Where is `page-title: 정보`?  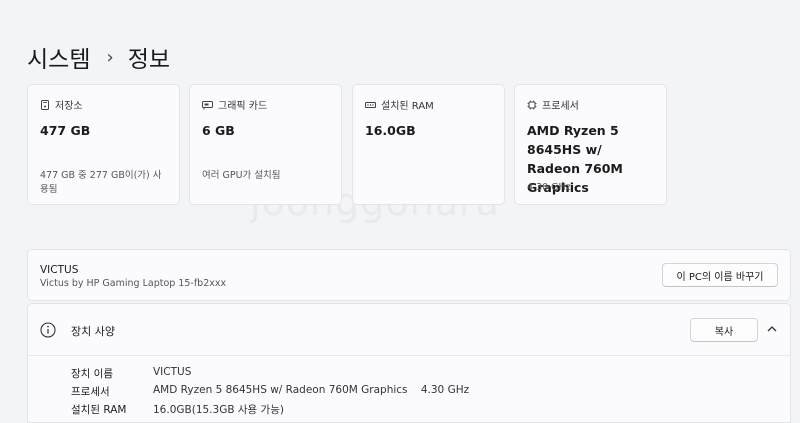 page-title: 정보 is located at coordinates (149, 60).